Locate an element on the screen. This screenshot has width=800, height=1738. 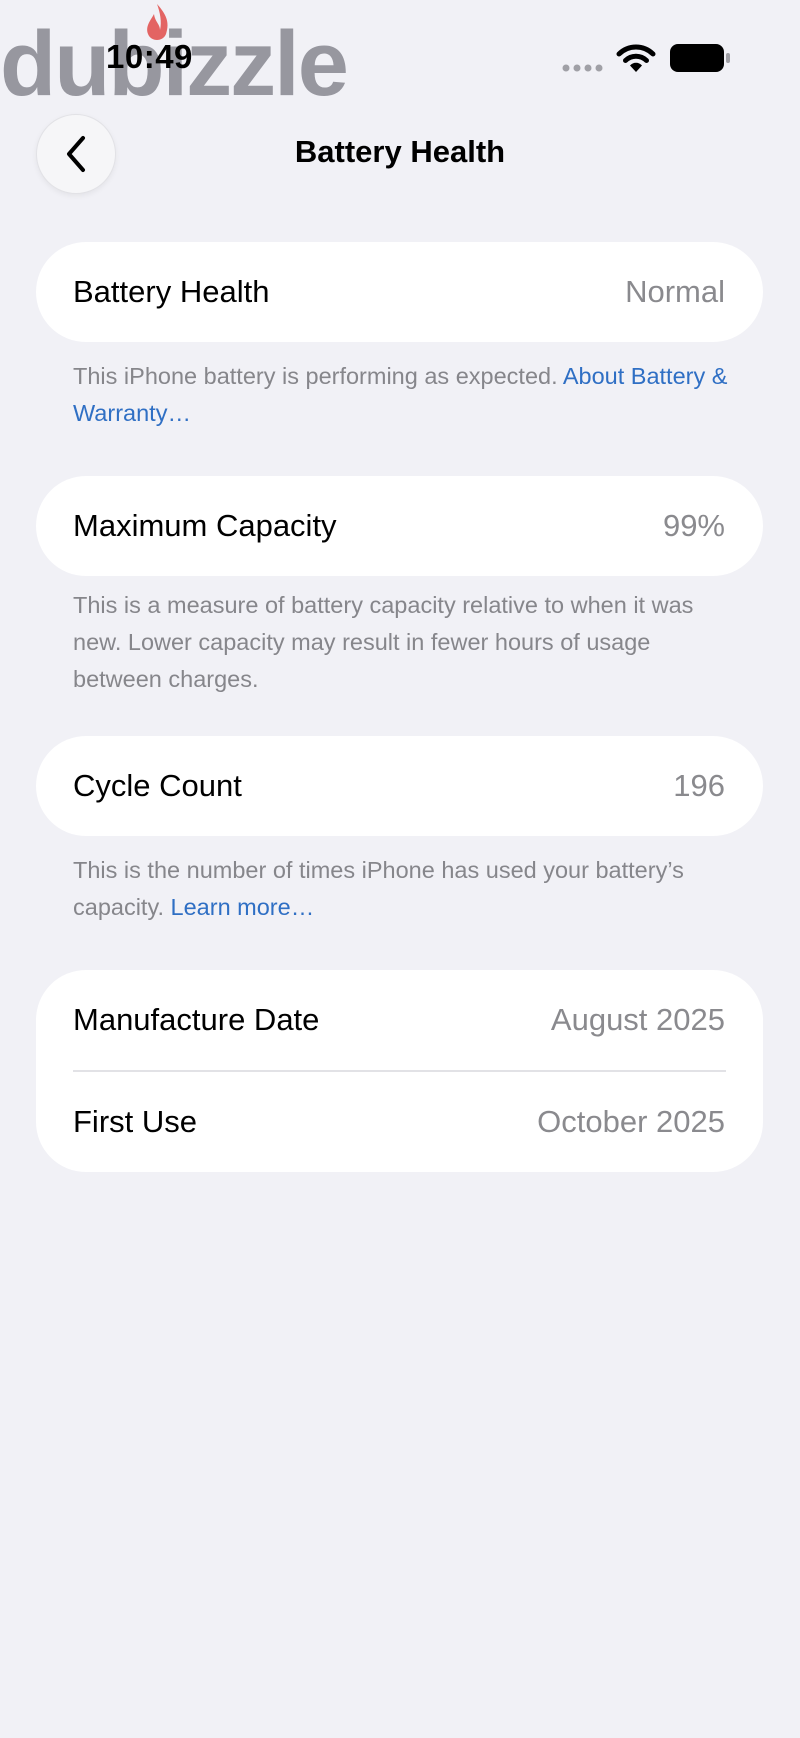
cycle-count-row: Cycle Count 196 is located at coordinates (399, 786).